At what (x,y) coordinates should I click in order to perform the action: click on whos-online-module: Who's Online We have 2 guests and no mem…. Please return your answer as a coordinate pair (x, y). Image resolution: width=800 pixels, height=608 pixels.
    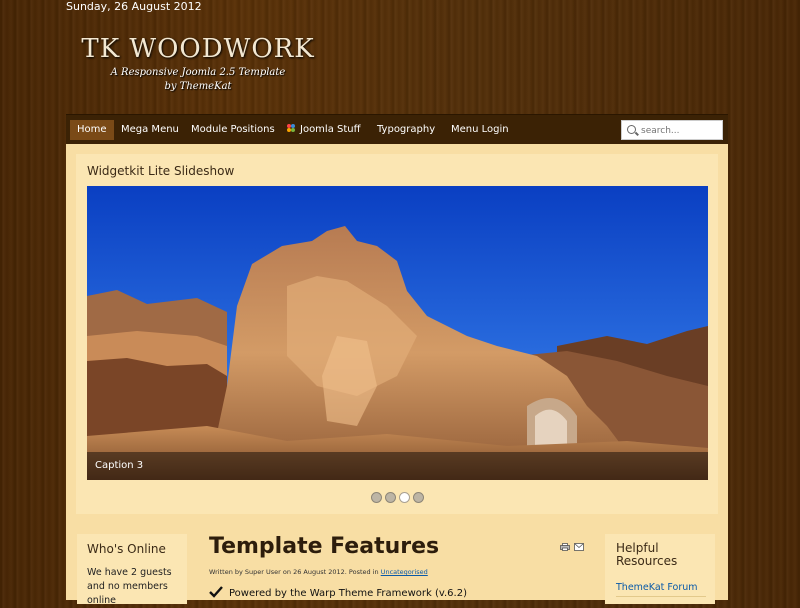
    Looking at the image, I should click on (132, 570).